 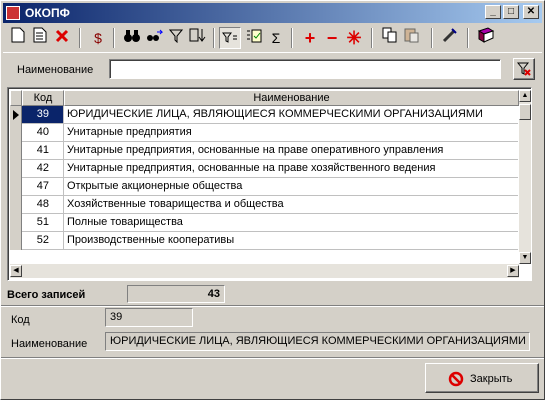 What do you see at coordinates (291, 132) in the screenshot?
I see `cell-name: Унитарные предприятия` at bounding box center [291, 132].